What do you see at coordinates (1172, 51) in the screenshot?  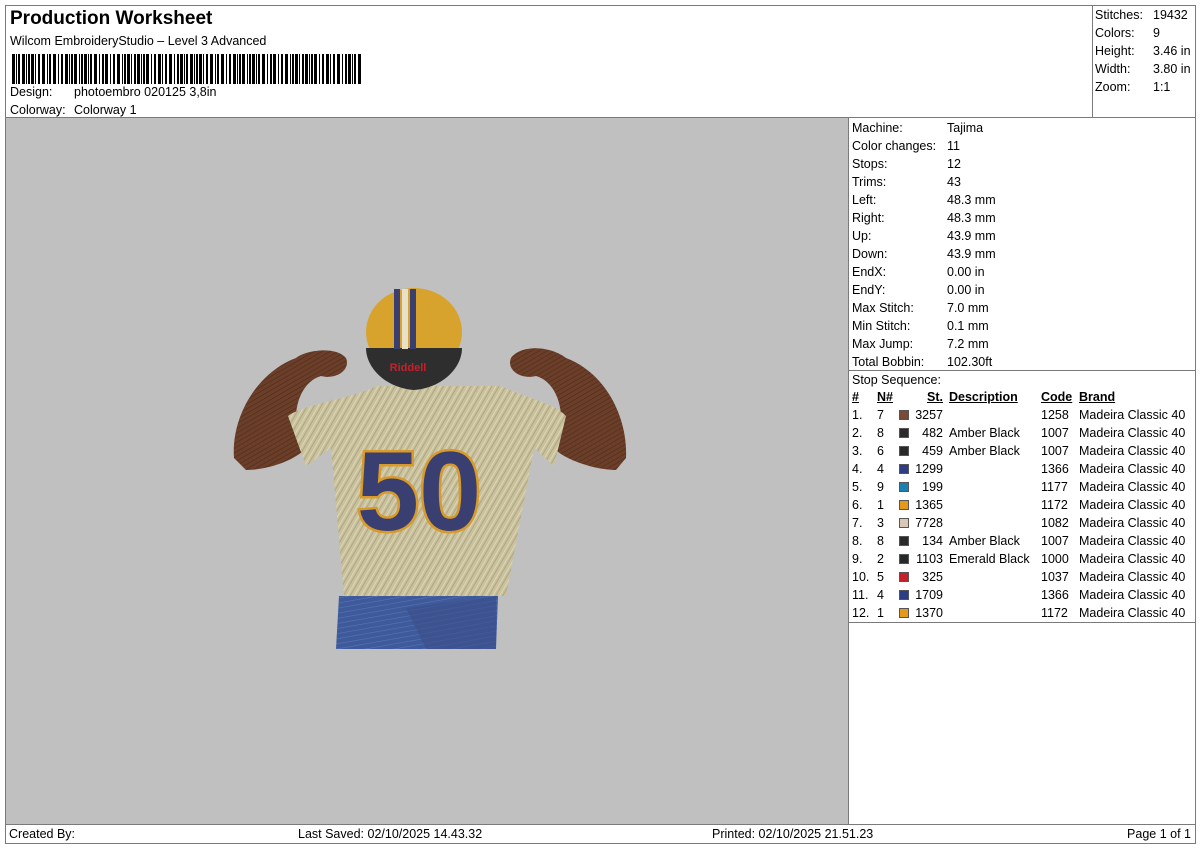 I see `summary-height-value: 3.46 in` at bounding box center [1172, 51].